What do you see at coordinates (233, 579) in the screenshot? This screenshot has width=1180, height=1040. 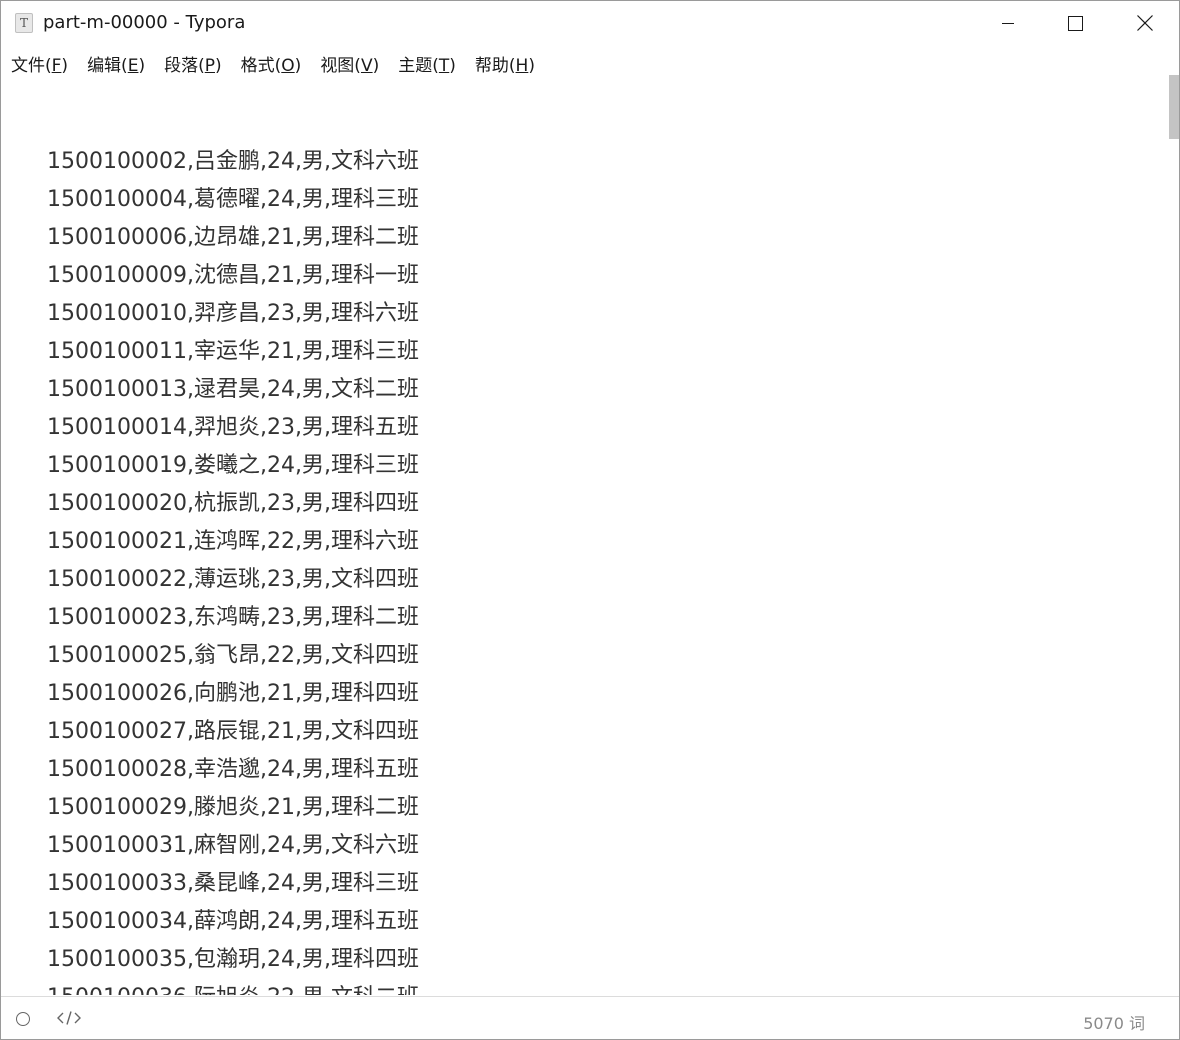 I see `document-line: 1500100022,薄运珧,23,男,文科四班` at bounding box center [233, 579].